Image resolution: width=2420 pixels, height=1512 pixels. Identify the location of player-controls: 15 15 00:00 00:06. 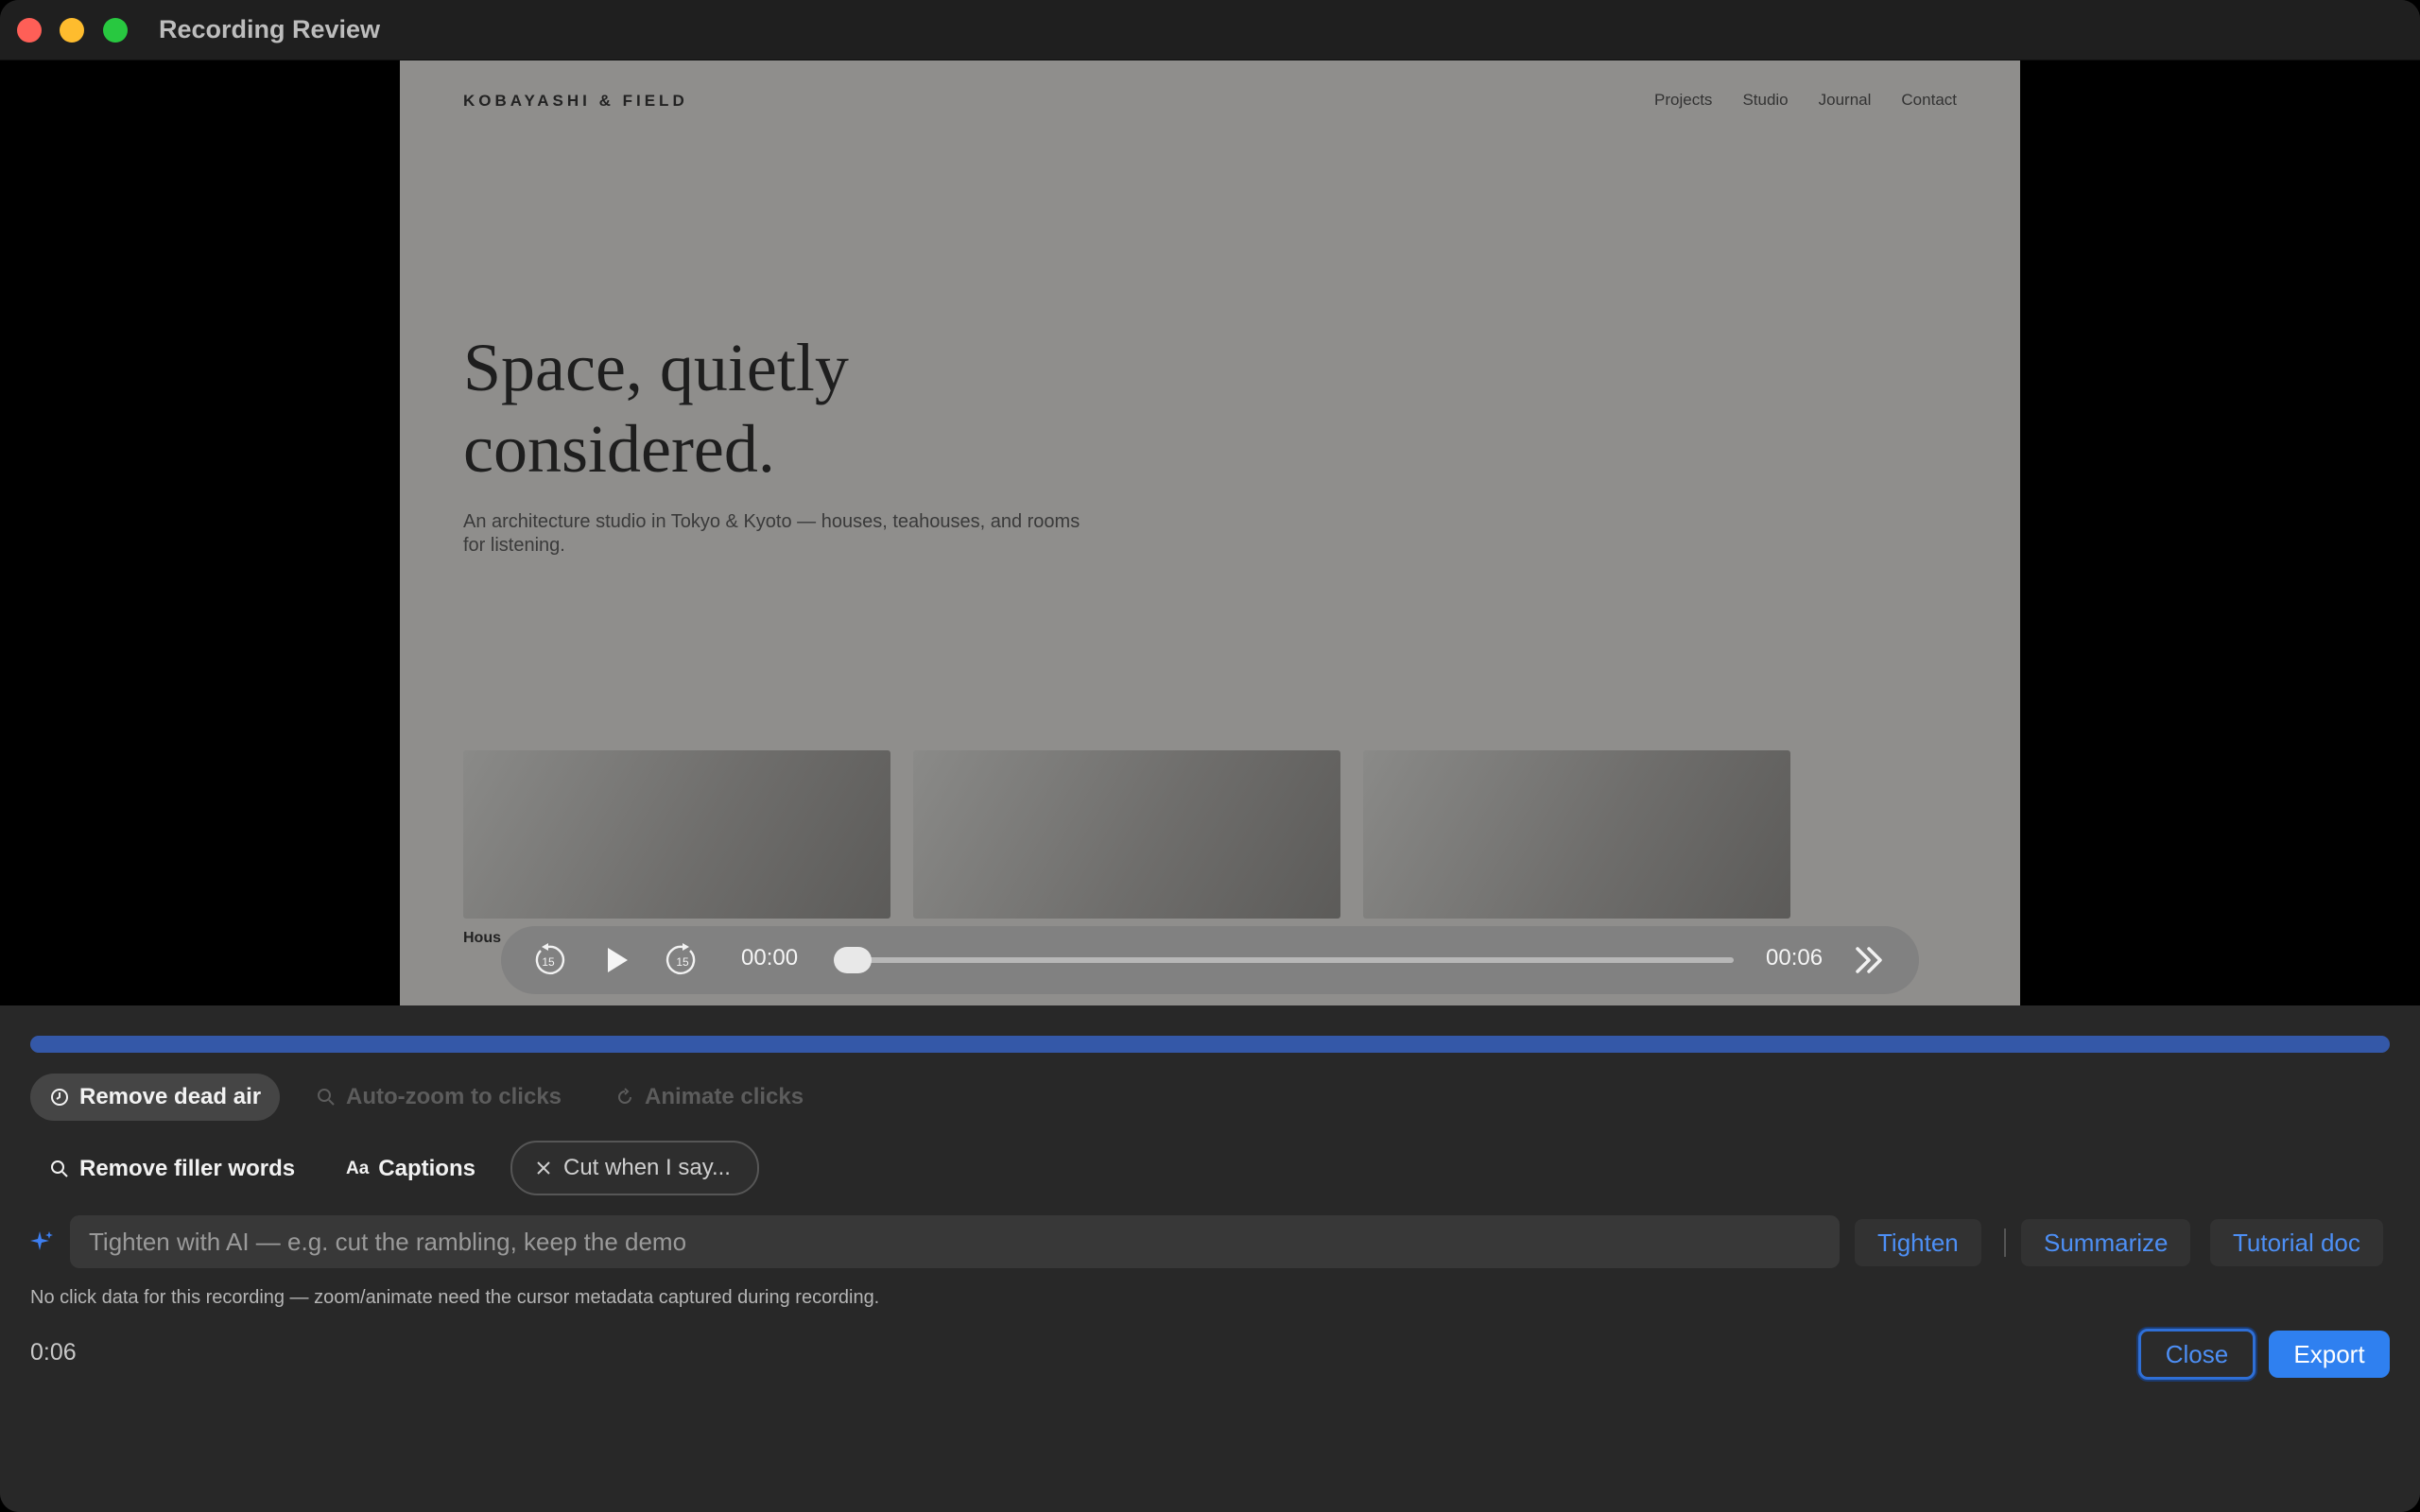
(1210, 960).